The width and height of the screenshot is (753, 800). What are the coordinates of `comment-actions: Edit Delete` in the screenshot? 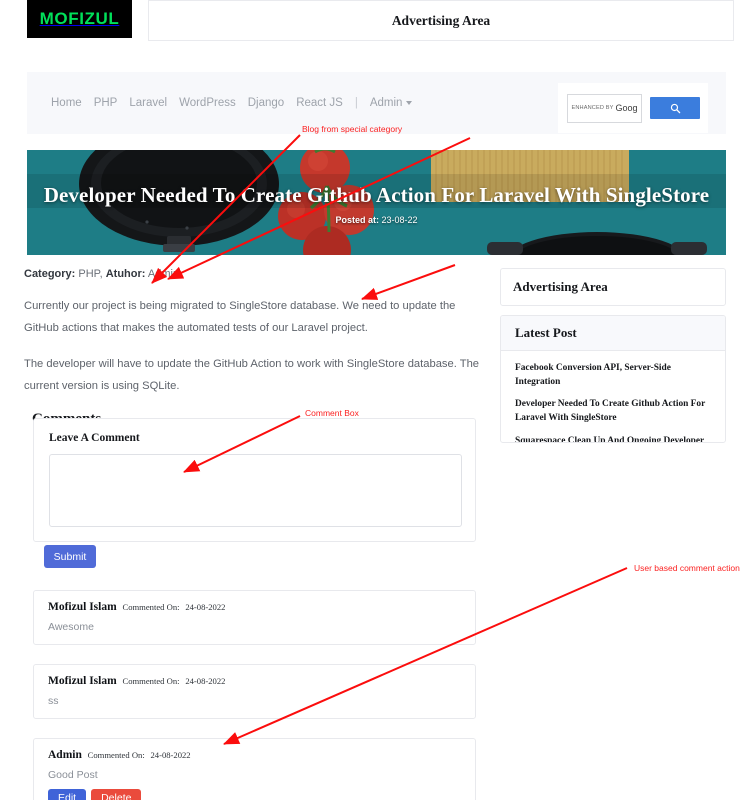 It's located at (254, 794).